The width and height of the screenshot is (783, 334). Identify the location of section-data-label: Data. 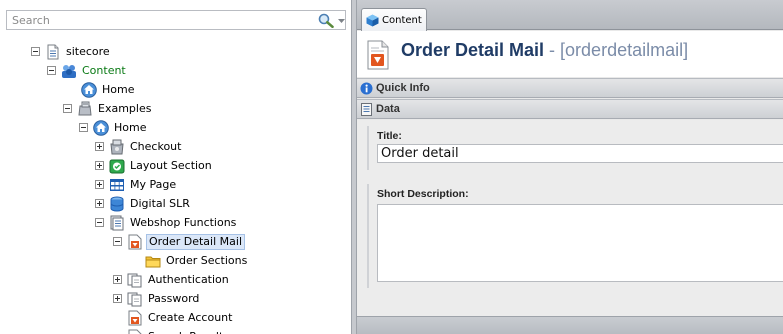
(388, 109).